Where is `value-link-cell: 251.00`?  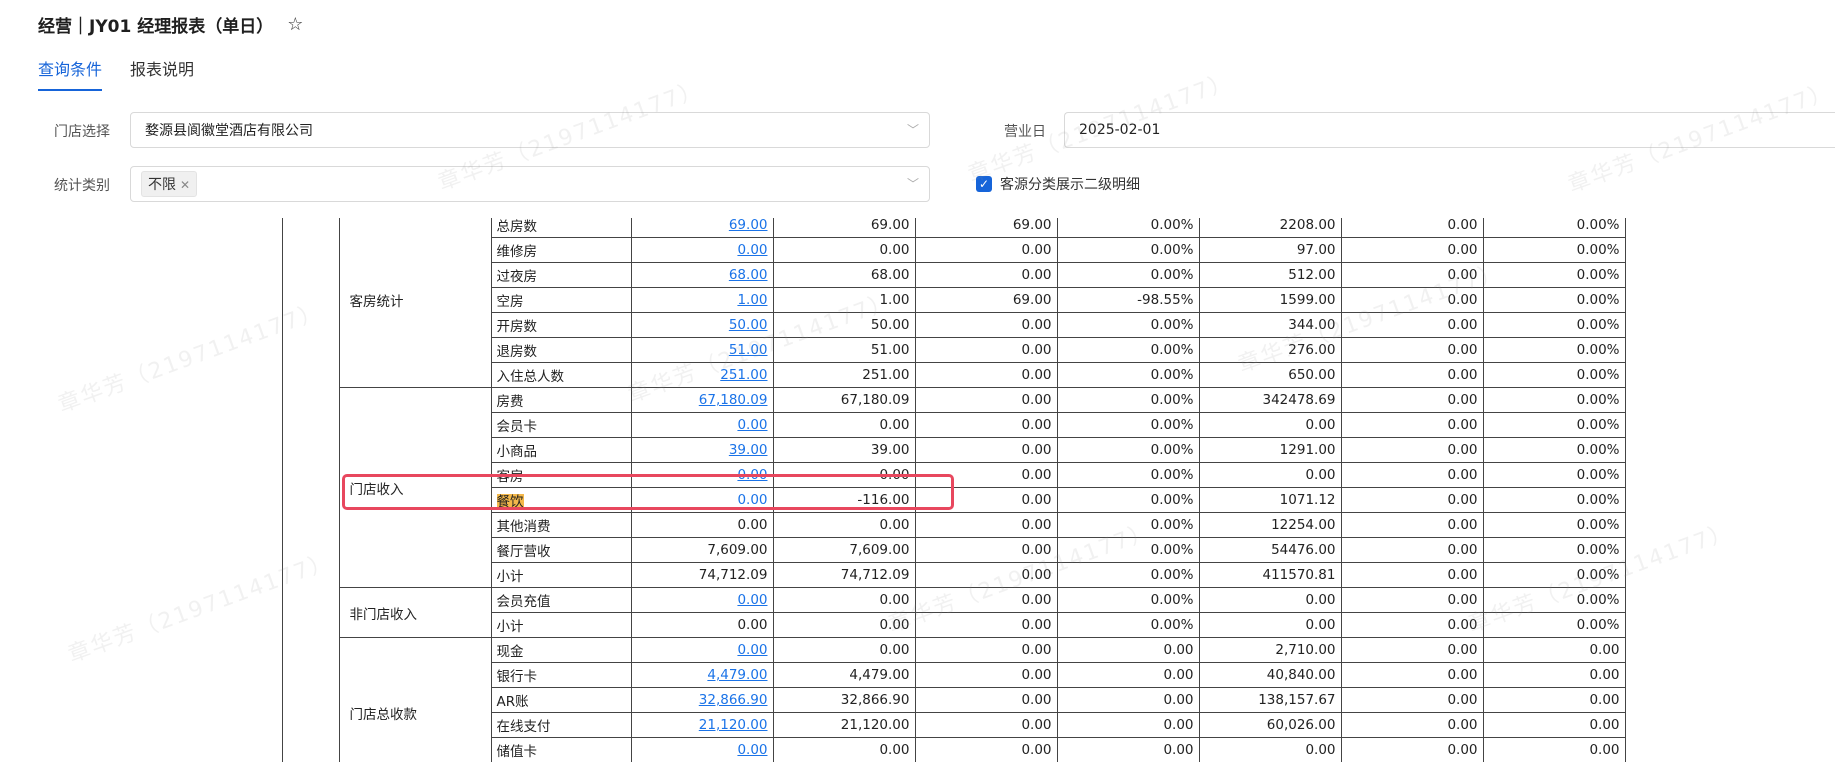 value-link-cell: 251.00 is located at coordinates (702, 375).